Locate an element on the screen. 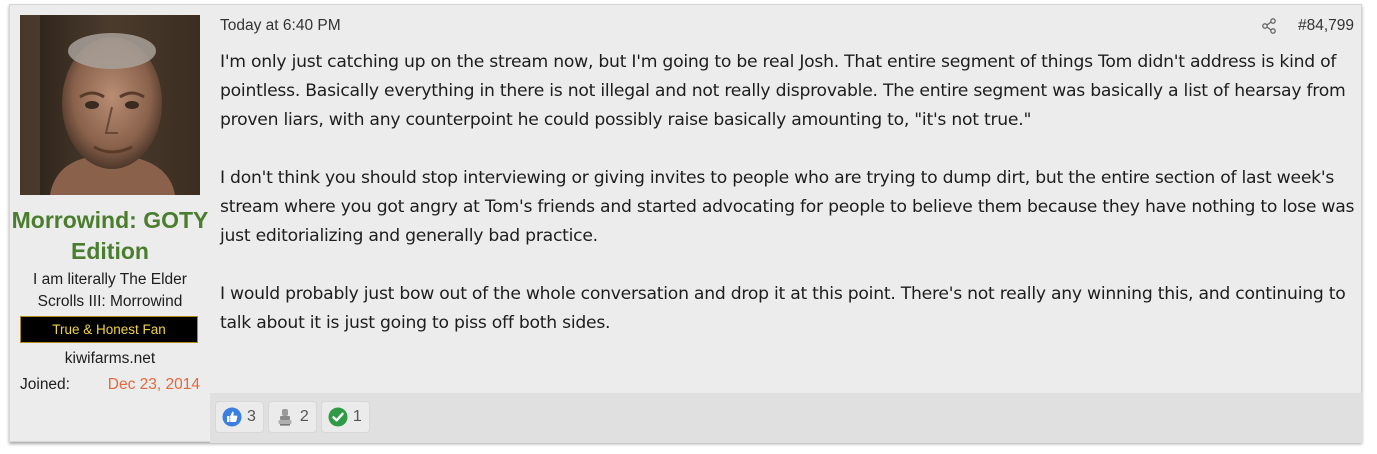 The width and height of the screenshot is (1377, 454). user-banner: True & Honest Fan is located at coordinates (109, 329).